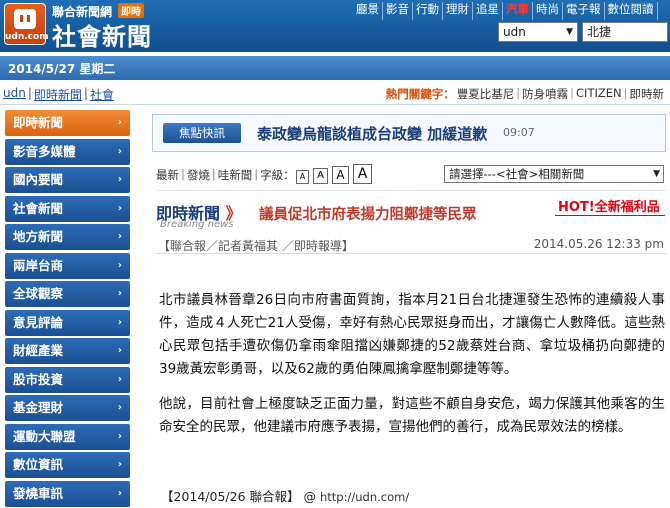  I want to click on top-nav-item: 數位閱讀, so click(631, 11).